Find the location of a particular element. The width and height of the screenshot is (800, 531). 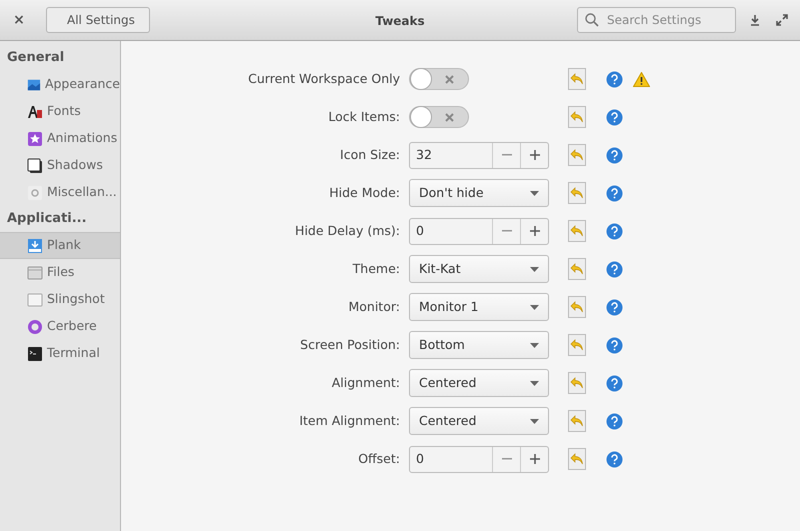

setting-label: Item Alignment: is located at coordinates (349, 421).